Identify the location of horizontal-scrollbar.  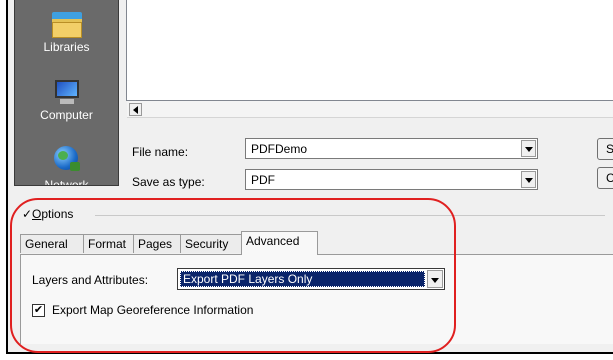
(370, 109).